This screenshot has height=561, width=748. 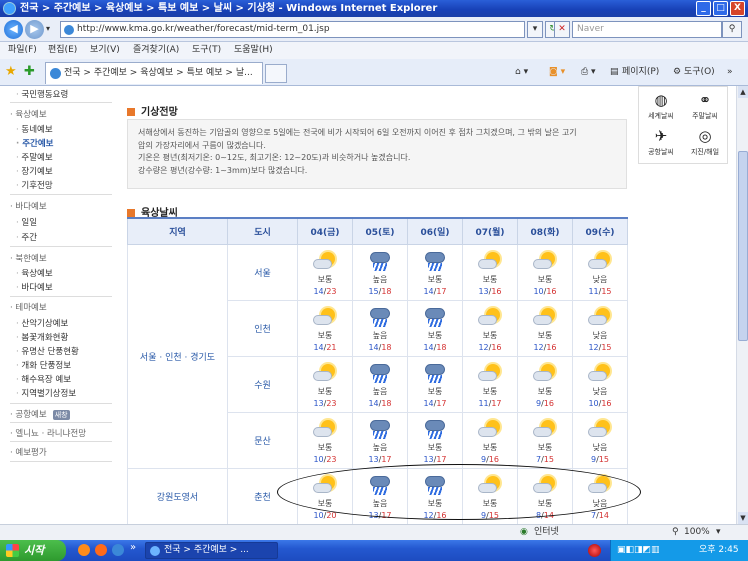 What do you see at coordinates (33, 550) in the screenshot?
I see `start-button: 시작` at bounding box center [33, 550].